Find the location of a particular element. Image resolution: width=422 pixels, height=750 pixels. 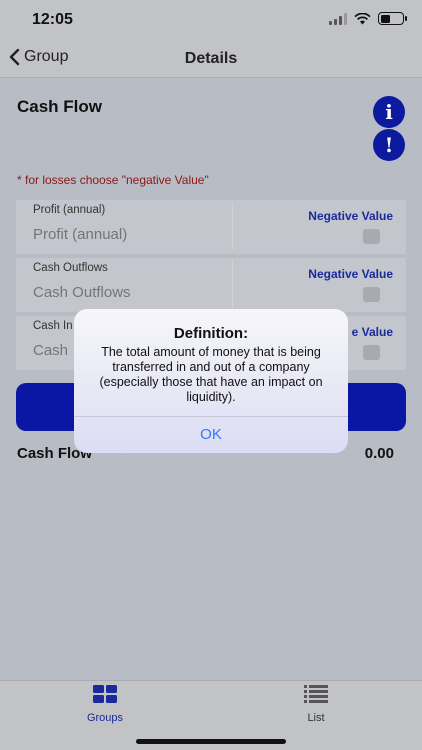

negative-value-hint: * for losses choose "negative Value" is located at coordinates (113, 180).